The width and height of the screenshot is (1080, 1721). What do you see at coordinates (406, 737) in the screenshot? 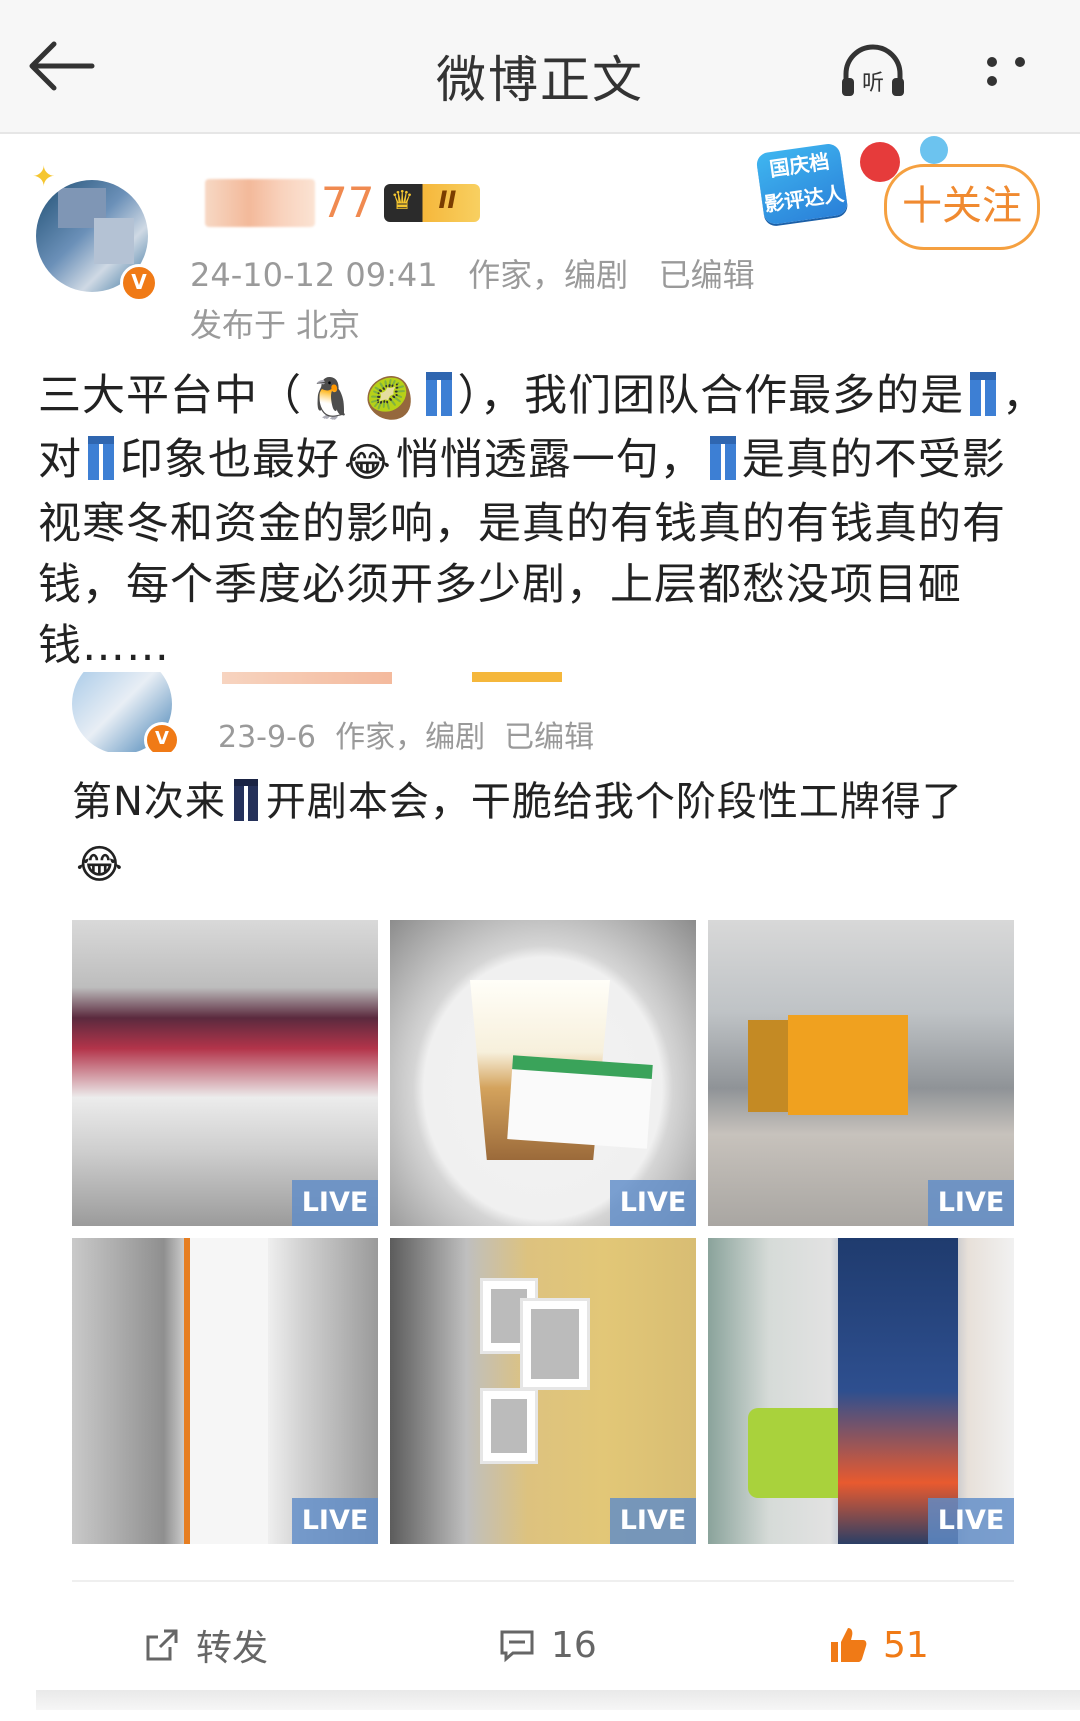
I see `quoted-post-meta: 23-9-6 作家，编剧 已编辑` at bounding box center [406, 737].